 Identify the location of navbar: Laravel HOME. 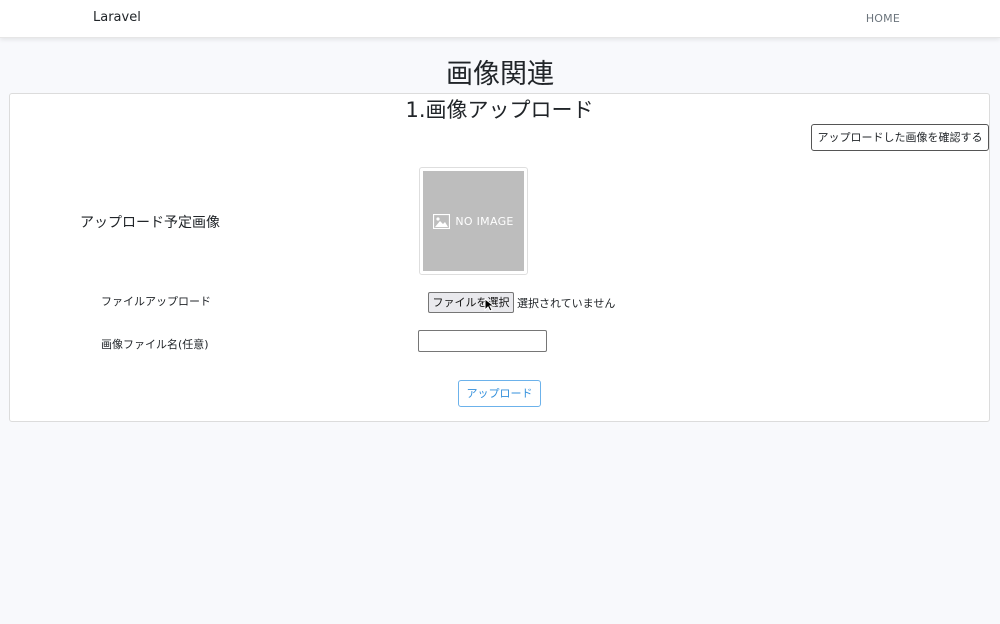
(500, 19).